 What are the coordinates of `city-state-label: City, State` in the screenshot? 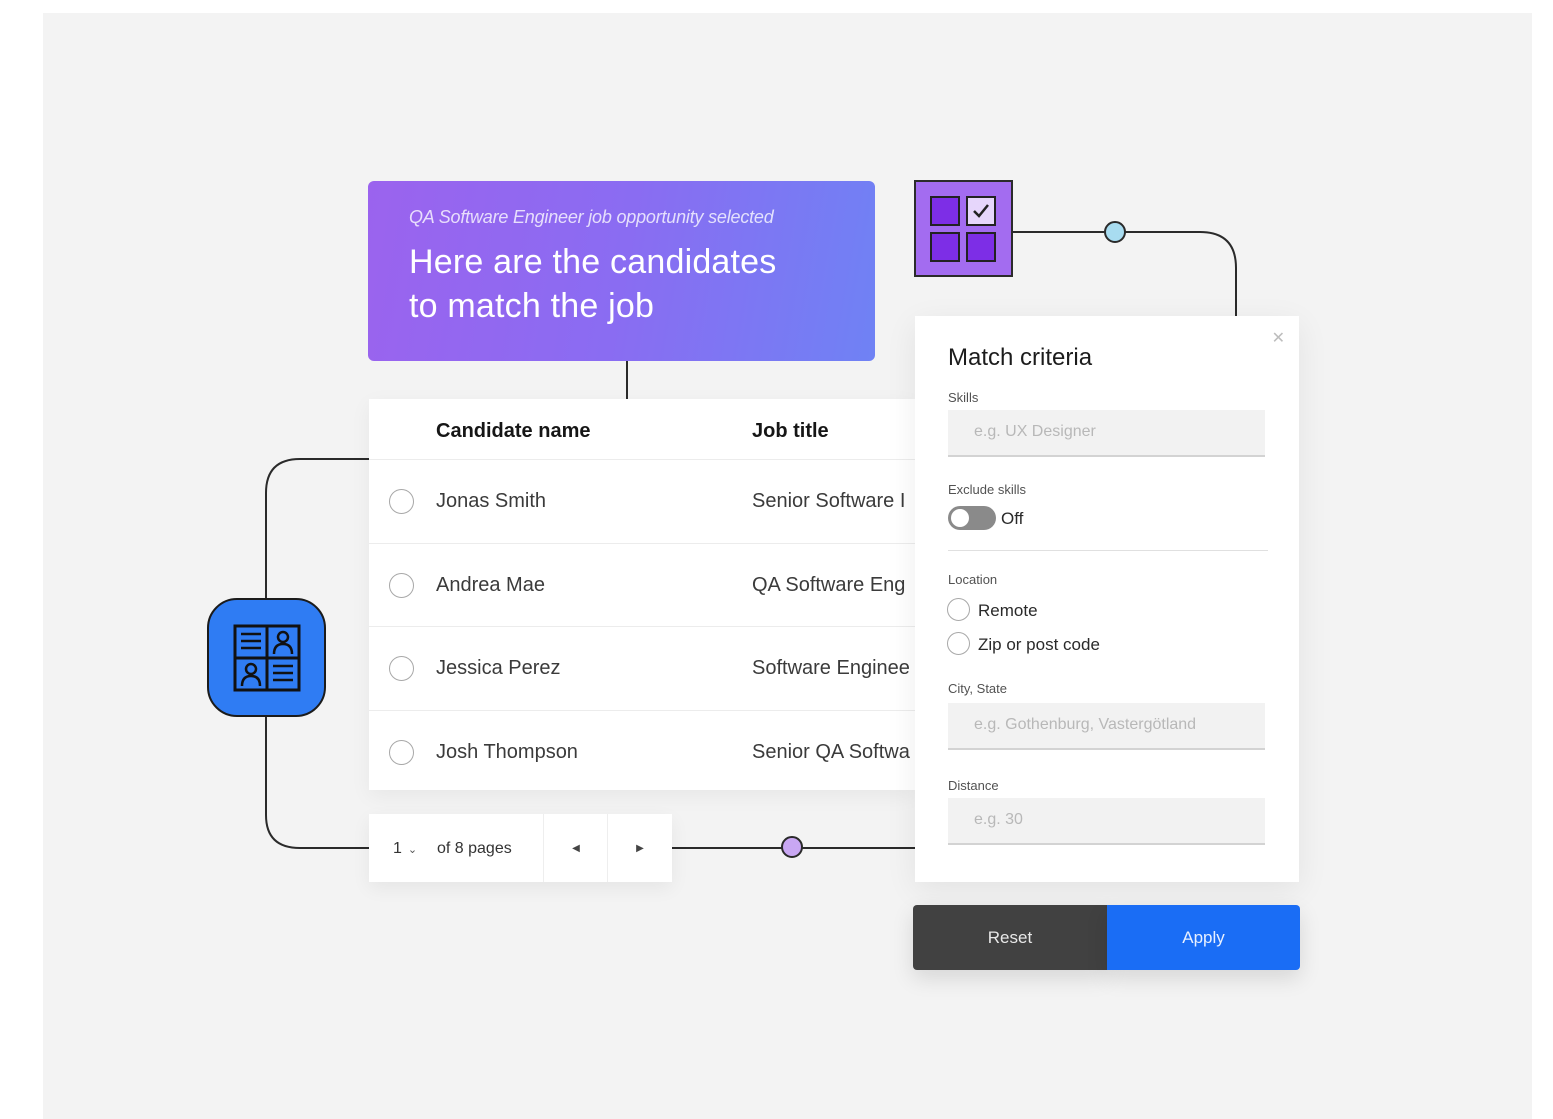 It's located at (978, 688).